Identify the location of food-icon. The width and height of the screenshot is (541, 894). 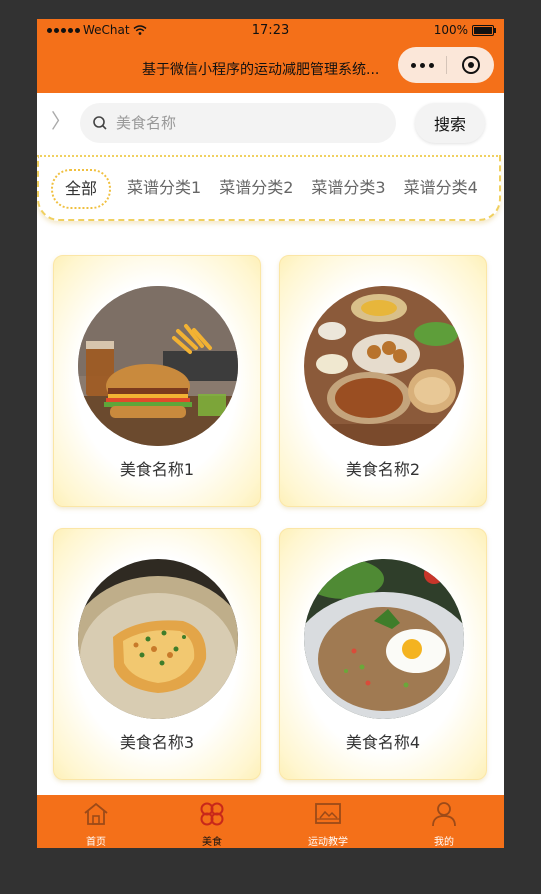
(212, 814).